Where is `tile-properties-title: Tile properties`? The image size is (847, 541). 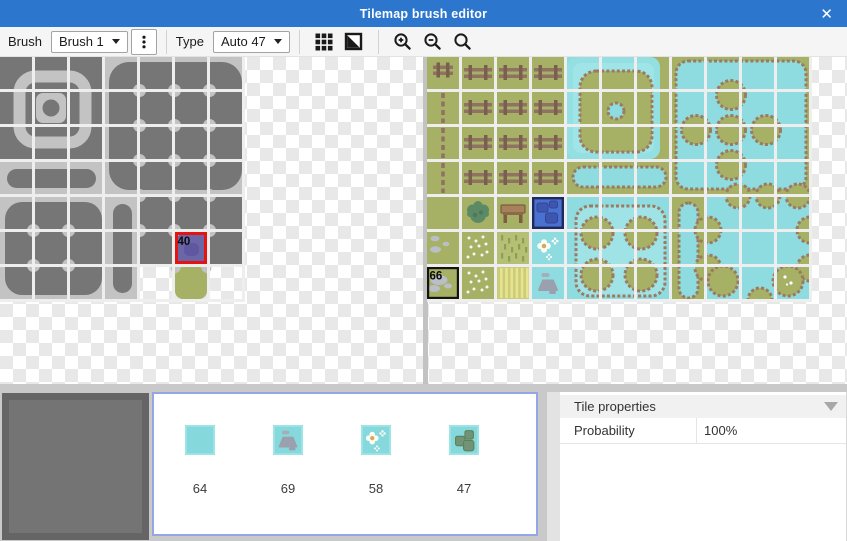
tile-properties-title: Tile properties is located at coordinates (615, 406).